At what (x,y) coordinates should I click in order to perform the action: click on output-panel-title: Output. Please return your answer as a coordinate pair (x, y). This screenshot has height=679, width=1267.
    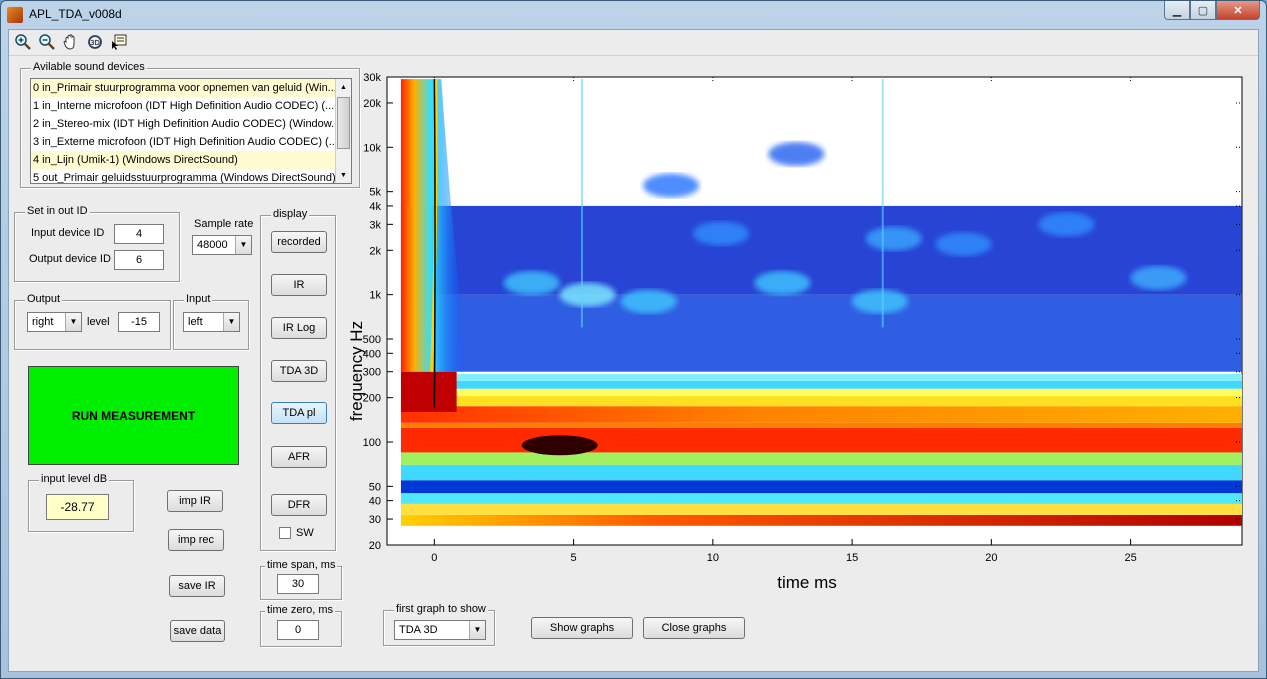
    Looking at the image, I should click on (44, 299).